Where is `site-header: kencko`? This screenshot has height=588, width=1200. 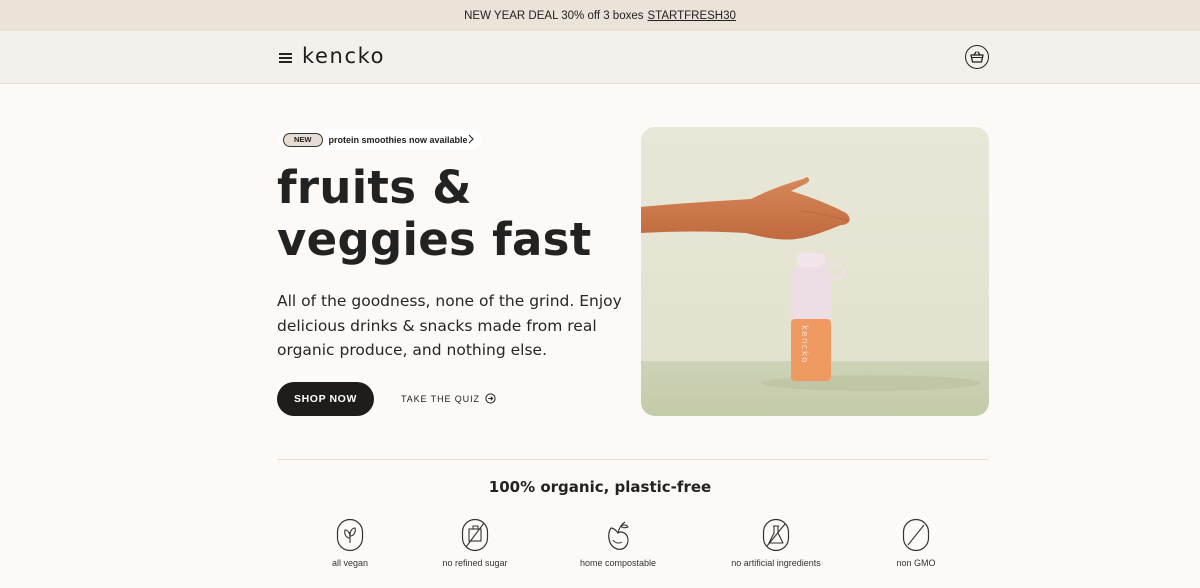 site-header: kencko is located at coordinates (600, 57).